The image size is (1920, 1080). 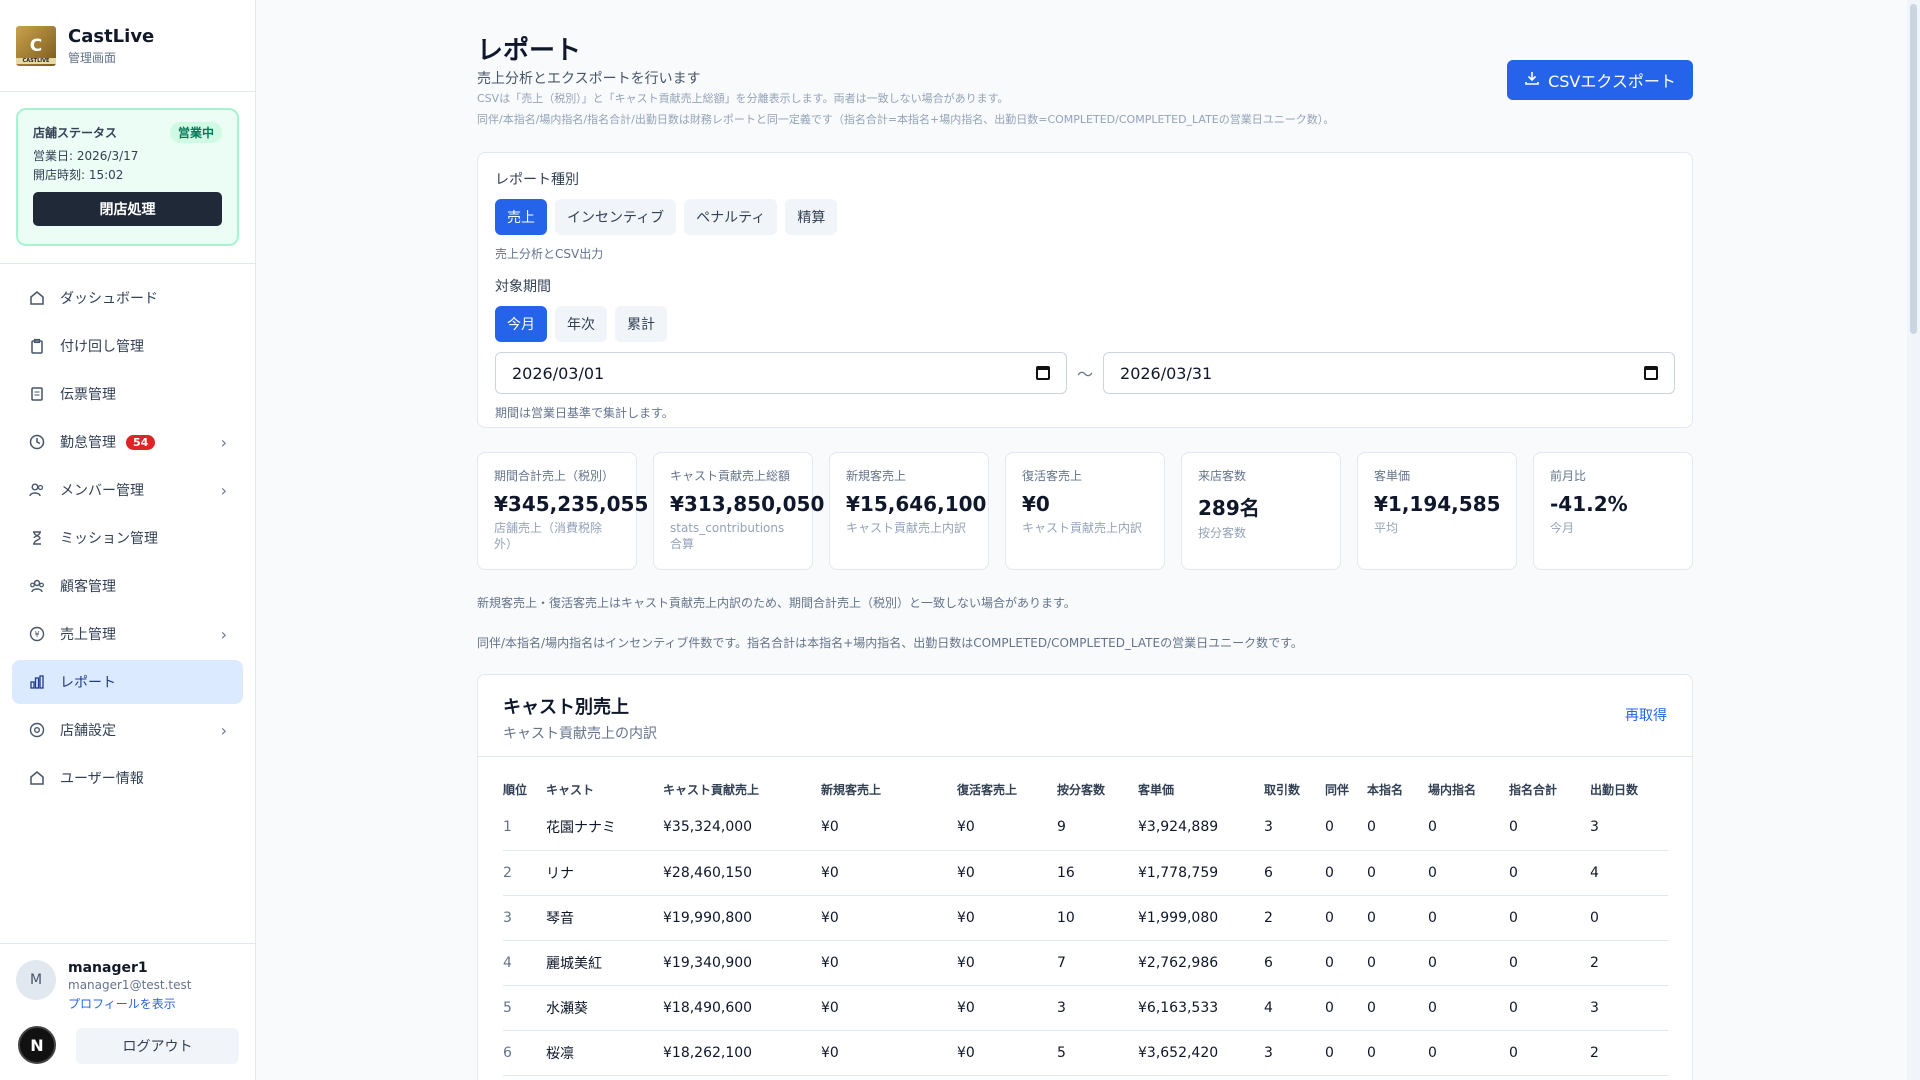 I want to click on card-label: 来店客数, so click(x=1222, y=476).